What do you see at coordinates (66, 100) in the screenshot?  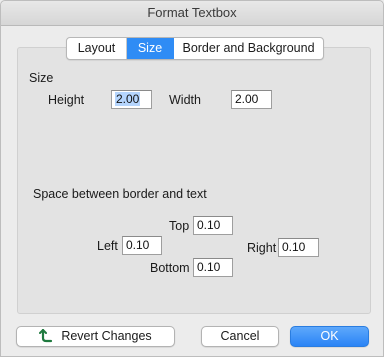 I see `height-label: Height` at bounding box center [66, 100].